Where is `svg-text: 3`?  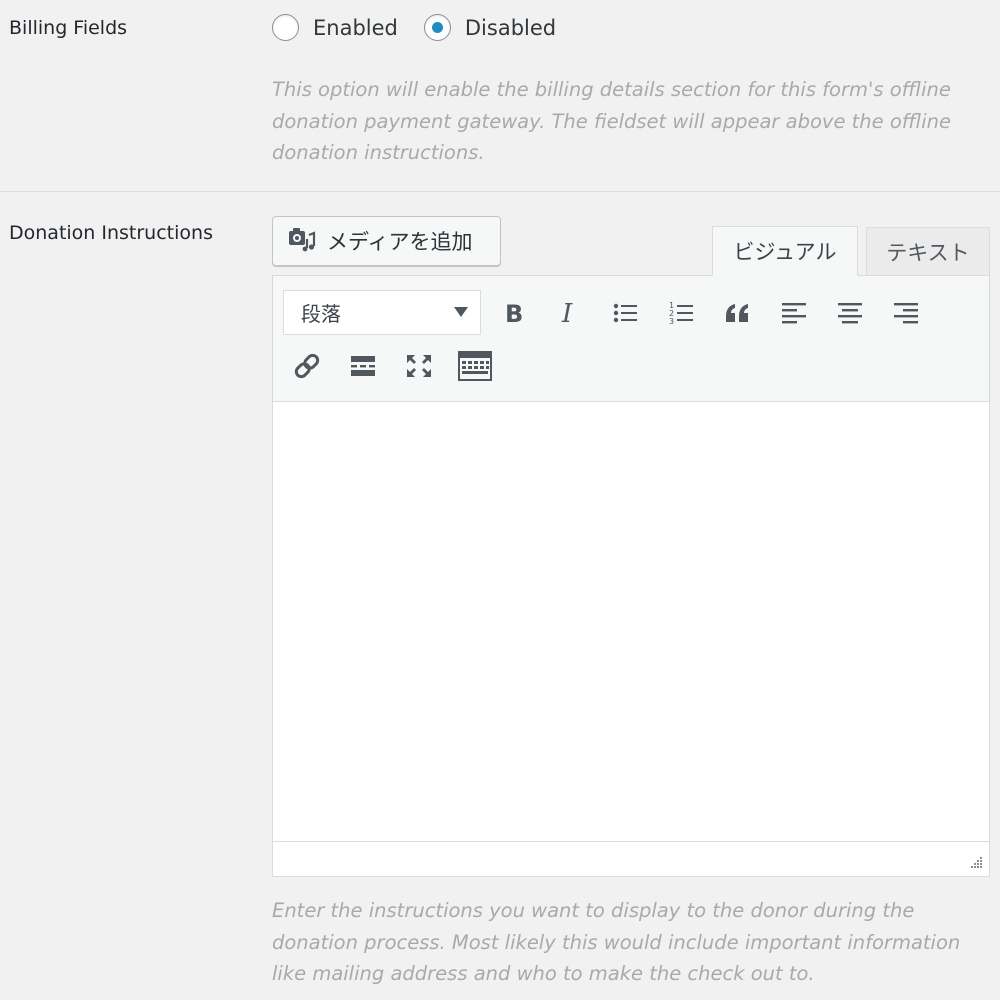 svg-text: 3 is located at coordinates (671, 321).